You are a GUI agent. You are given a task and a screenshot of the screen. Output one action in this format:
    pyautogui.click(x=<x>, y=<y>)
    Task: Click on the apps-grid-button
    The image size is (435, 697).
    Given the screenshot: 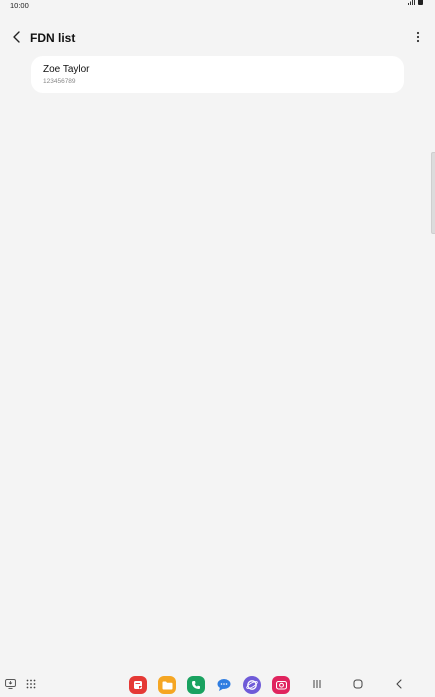 What is the action you would take?
    pyautogui.click(x=31, y=685)
    